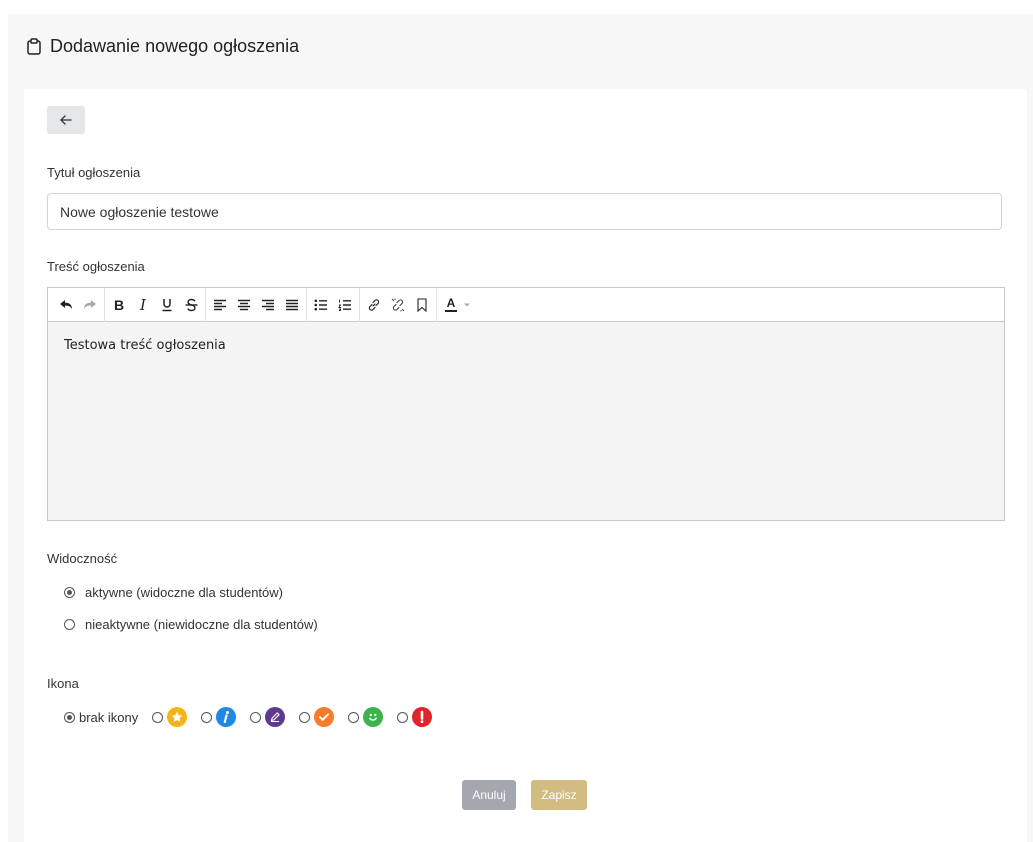 The width and height of the screenshot is (1033, 842). I want to click on icon-options: brak ikony, so click(255, 717).